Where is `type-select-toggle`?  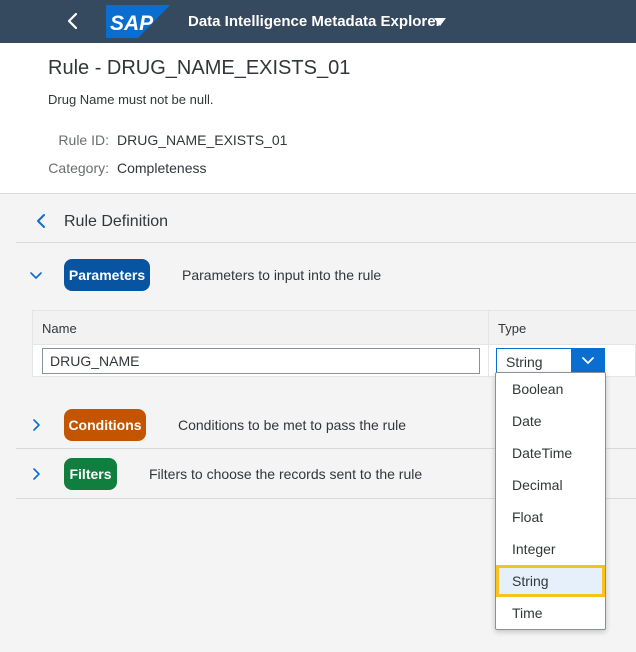 type-select-toggle is located at coordinates (588, 361).